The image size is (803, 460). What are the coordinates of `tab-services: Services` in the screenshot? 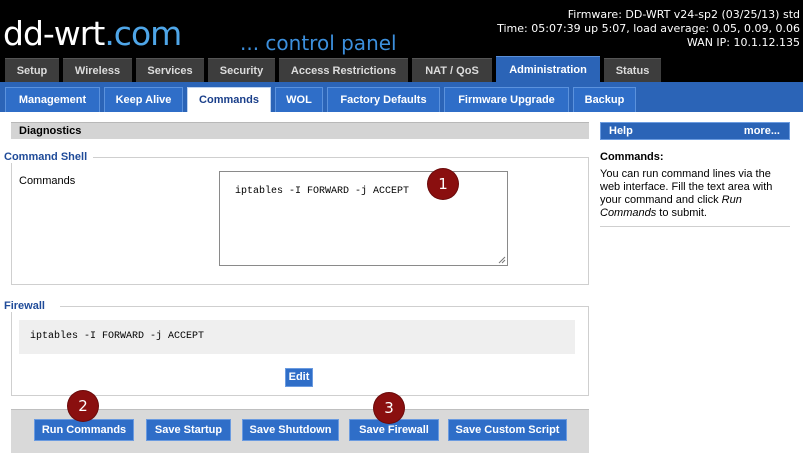 It's located at (170, 70).